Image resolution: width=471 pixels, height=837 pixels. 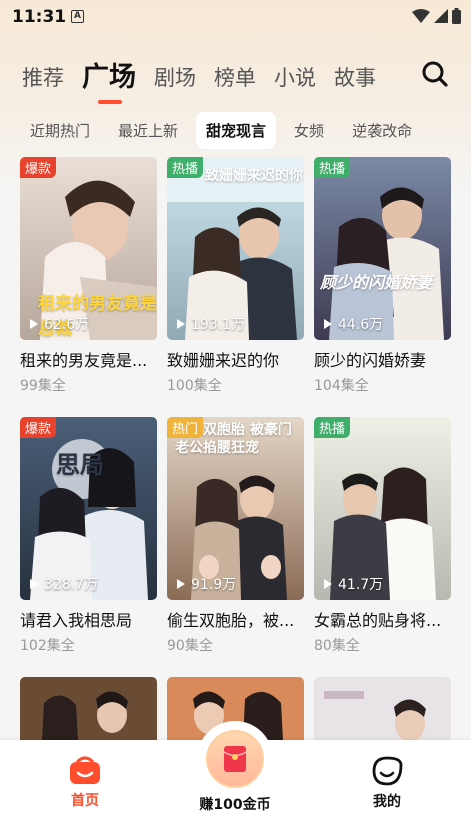 What do you see at coordinates (88, 248) in the screenshot?
I see `drama-poster: 租来的男友竟是总裁 爆款 62.6万` at bounding box center [88, 248].